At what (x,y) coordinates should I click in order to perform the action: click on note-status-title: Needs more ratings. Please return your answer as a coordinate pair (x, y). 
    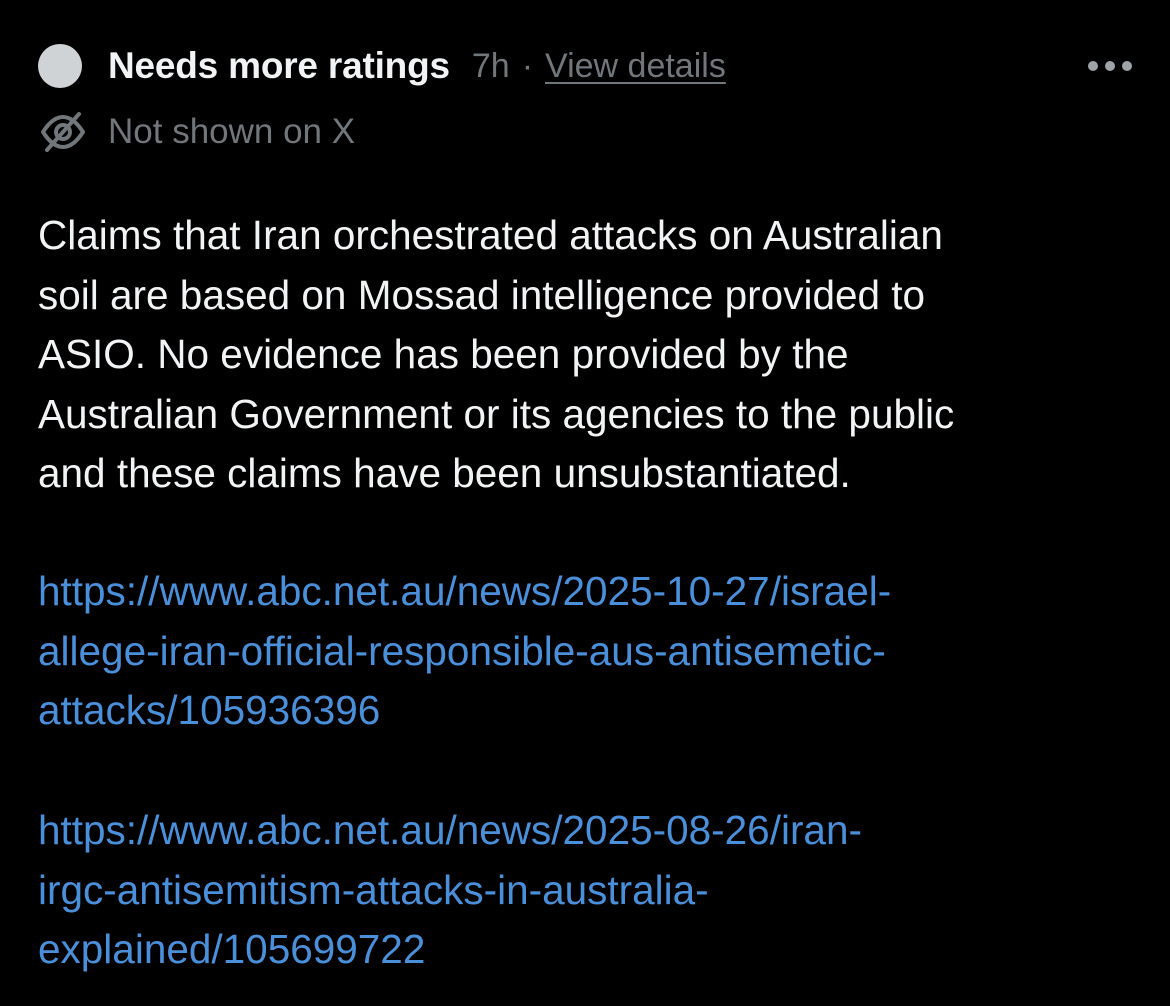
    Looking at the image, I should click on (279, 65).